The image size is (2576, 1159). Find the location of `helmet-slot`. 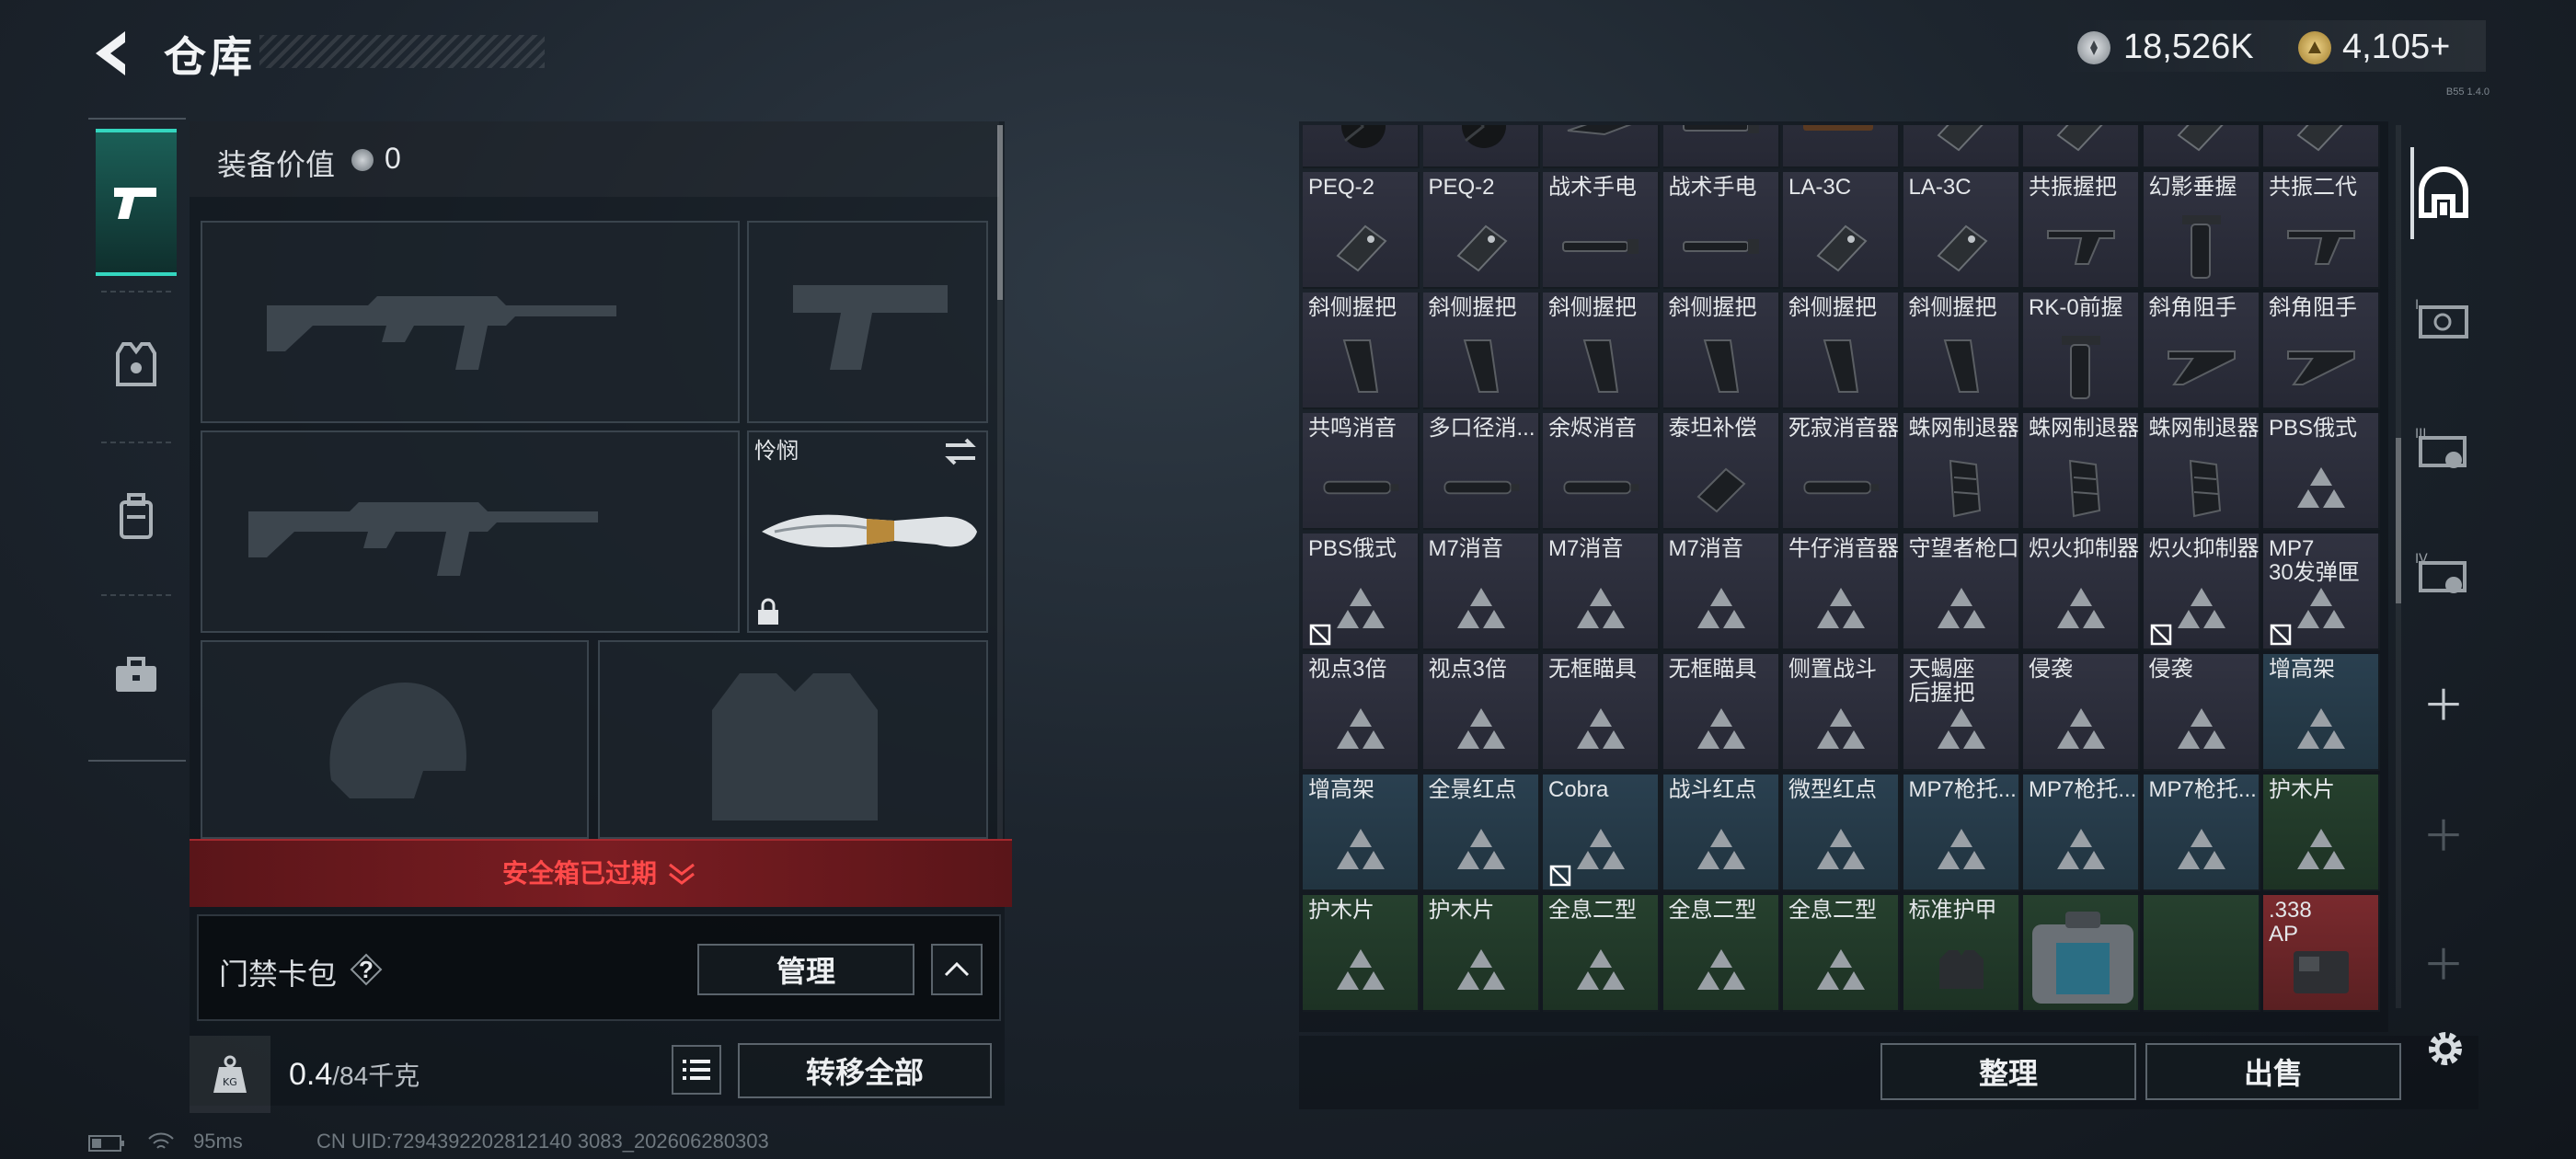

helmet-slot is located at coordinates (395, 739).